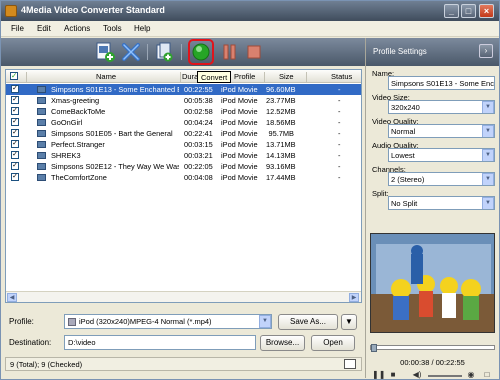 The height and width of the screenshot is (380, 500). I want to click on menu-help: Help, so click(142, 28).